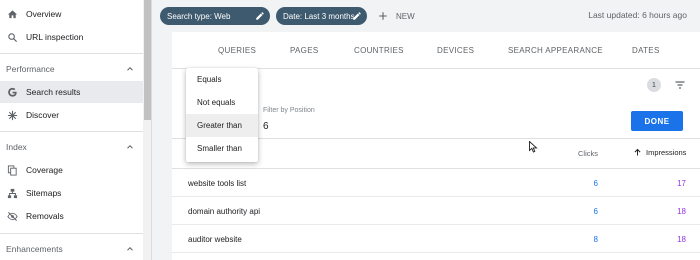 This screenshot has width=700, height=260. I want to click on section-label: Performance, so click(30, 69).